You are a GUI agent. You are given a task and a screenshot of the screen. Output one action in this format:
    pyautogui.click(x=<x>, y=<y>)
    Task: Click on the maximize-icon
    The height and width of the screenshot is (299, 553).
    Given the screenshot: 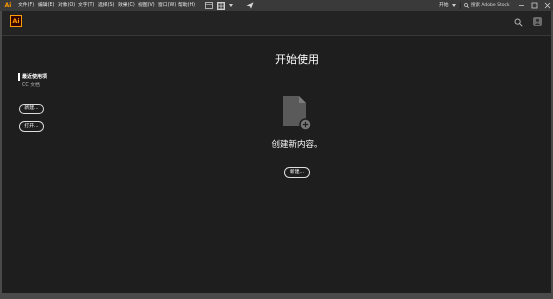 What is the action you would take?
    pyautogui.click(x=534, y=5)
    